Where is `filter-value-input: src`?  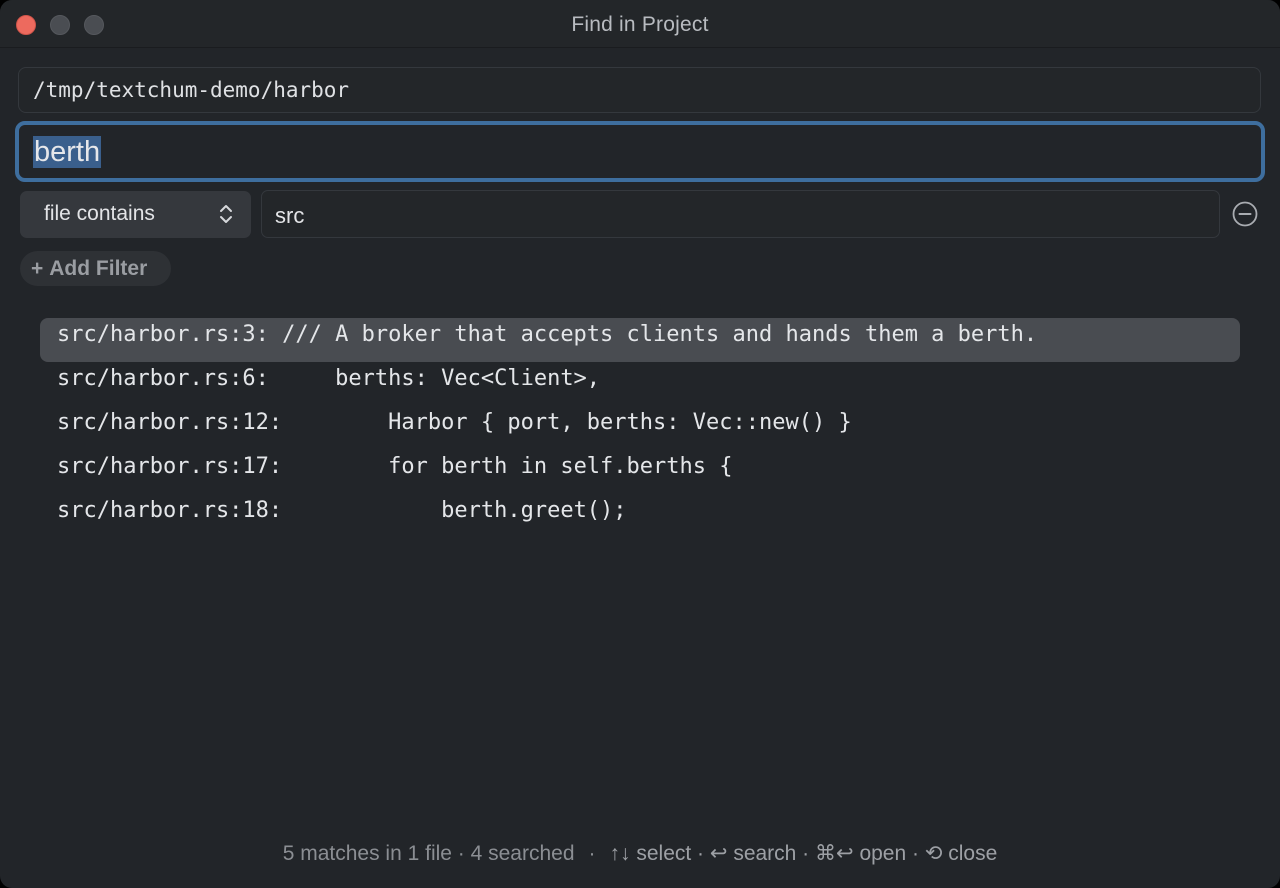 filter-value-input: src is located at coordinates (740, 214).